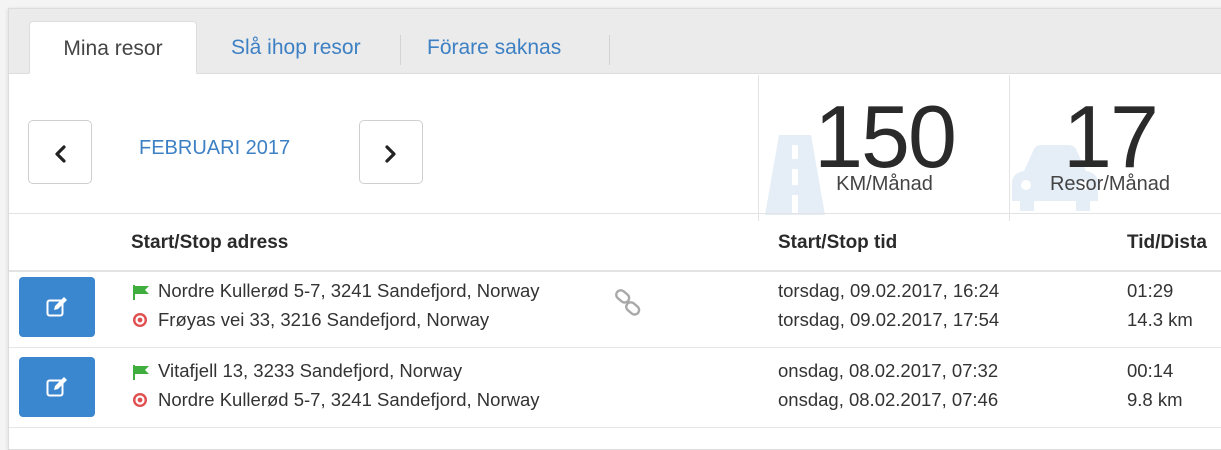 The image size is (1221, 450). What do you see at coordinates (1167, 243) in the screenshot?
I see `column-header-duration-distance: Tid/Dista` at bounding box center [1167, 243].